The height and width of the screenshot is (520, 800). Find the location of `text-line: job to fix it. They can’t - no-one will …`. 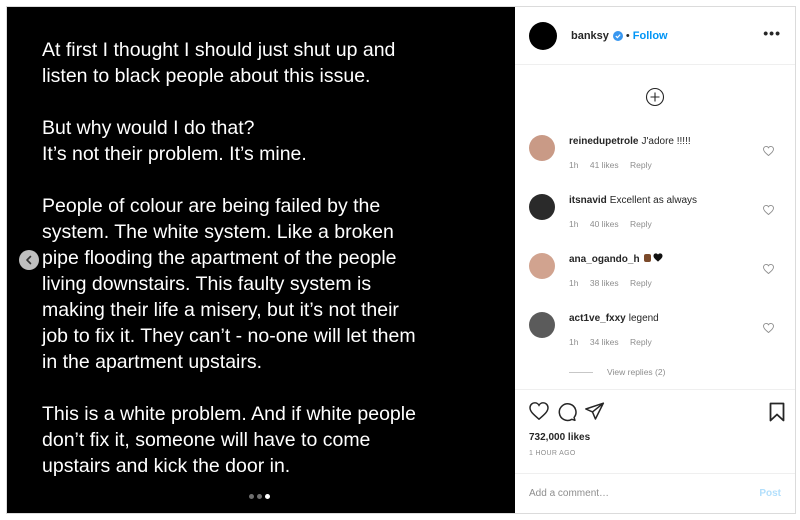

text-line: job to fix it. They can’t - no-one will … is located at coordinates (229, 336).